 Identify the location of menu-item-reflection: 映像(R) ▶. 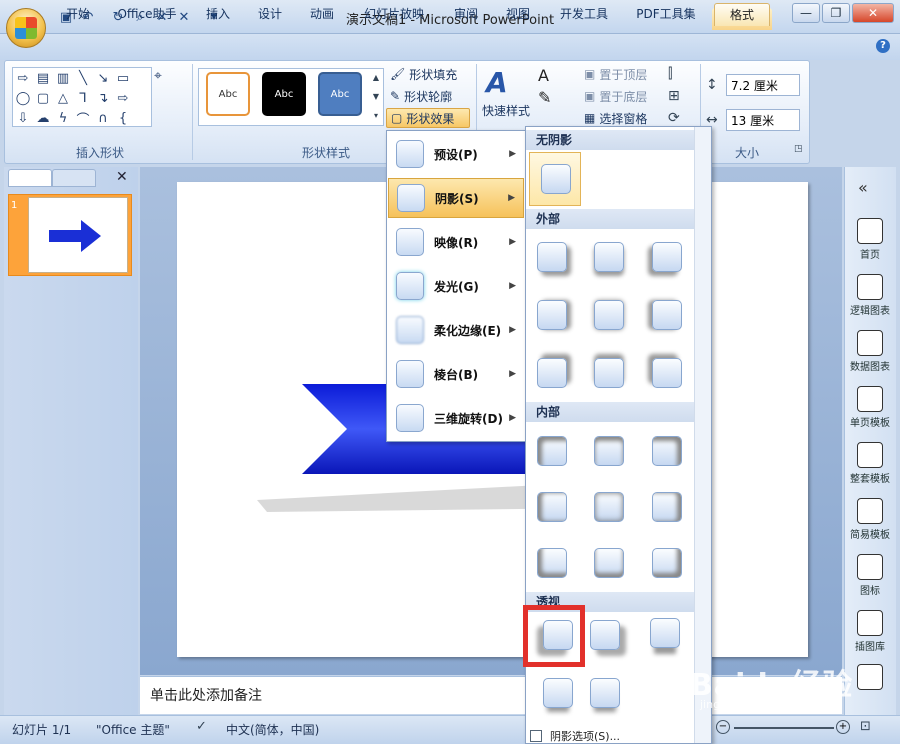
(456, 242).